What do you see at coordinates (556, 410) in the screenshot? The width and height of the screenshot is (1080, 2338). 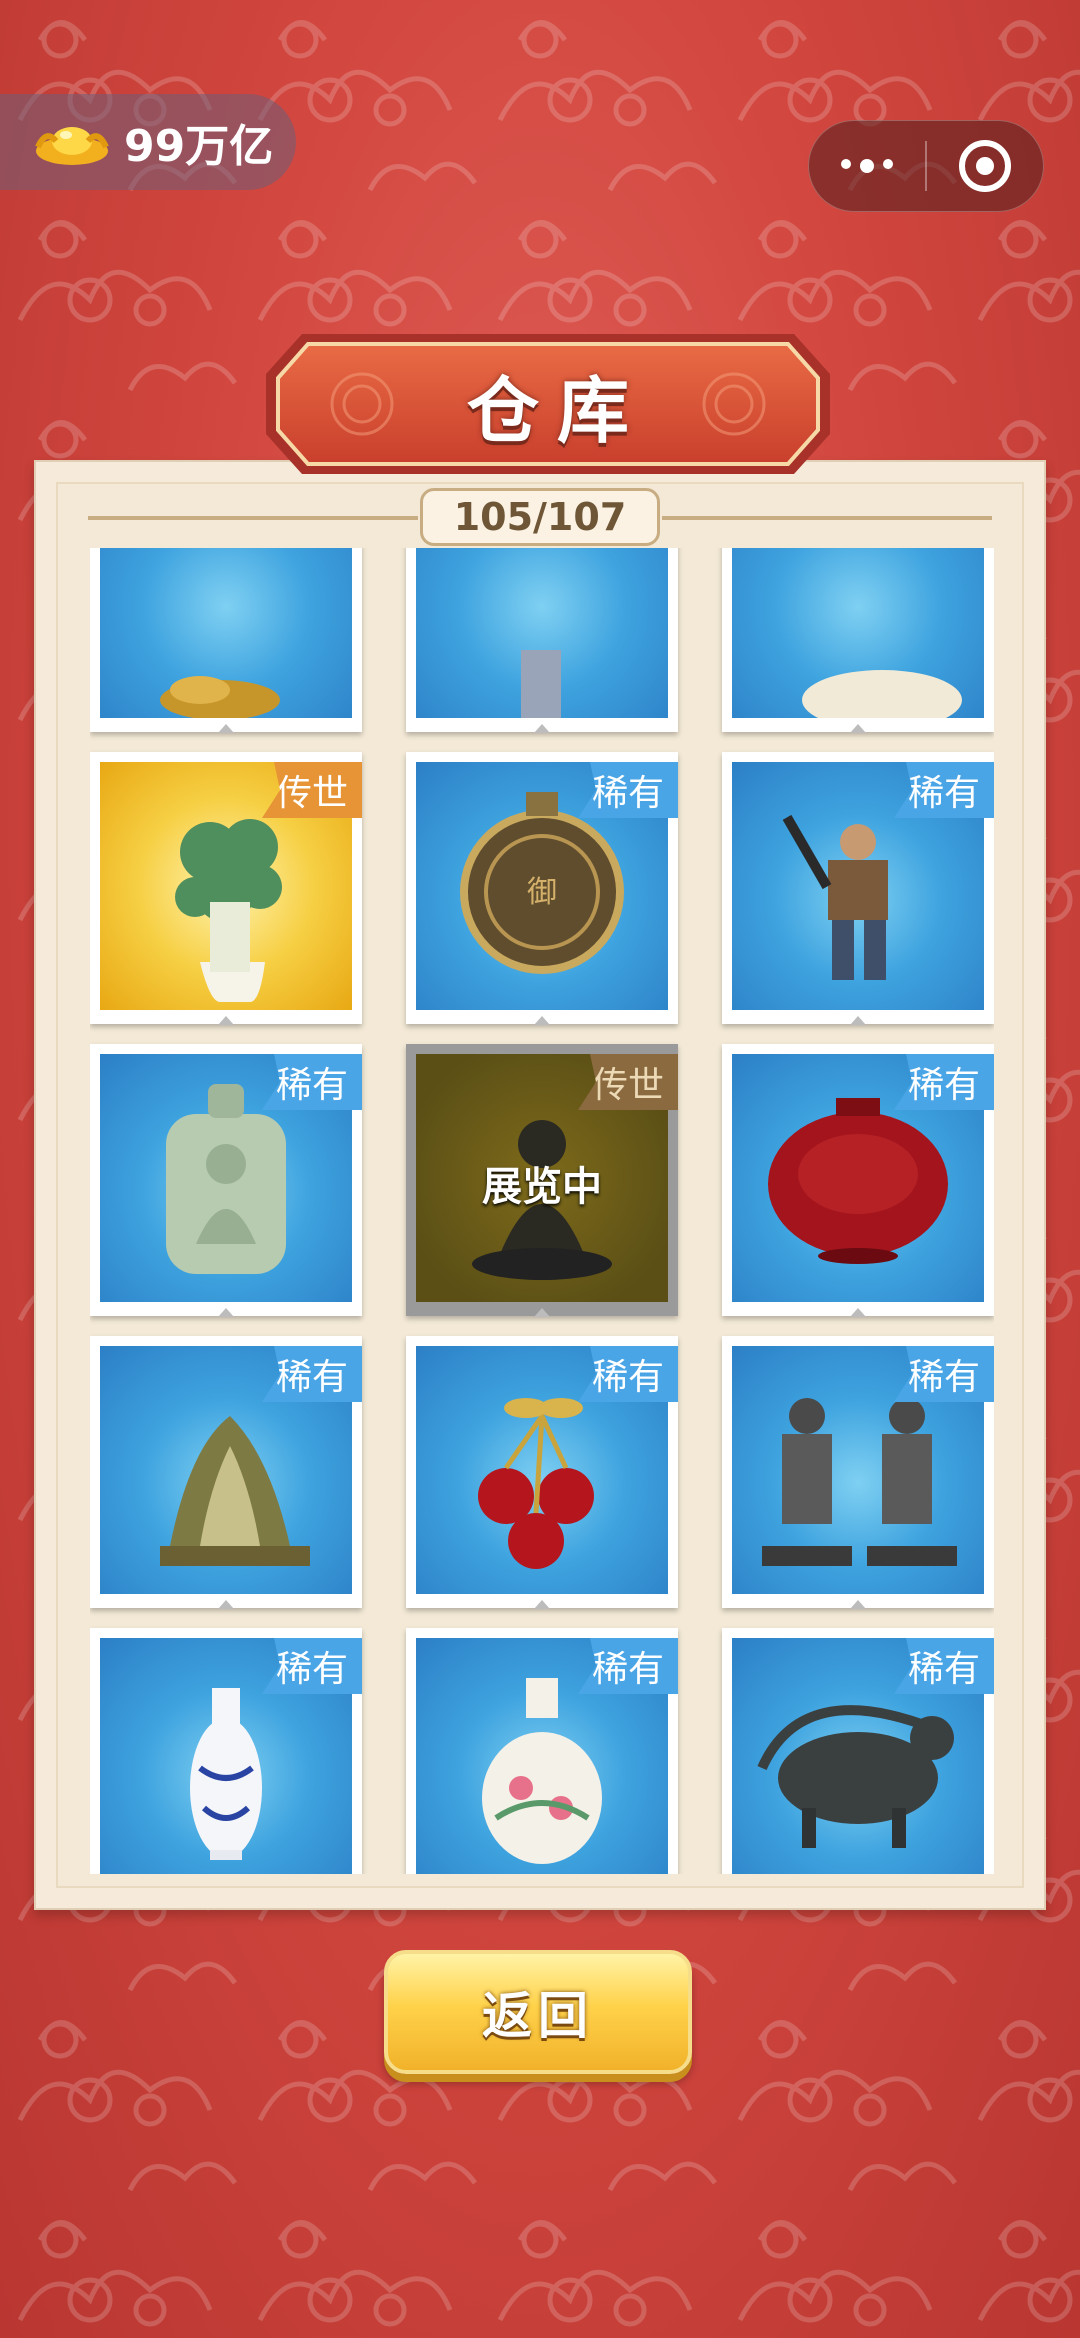 I see `page-title: 仓库` at bounding box center [556, 410].